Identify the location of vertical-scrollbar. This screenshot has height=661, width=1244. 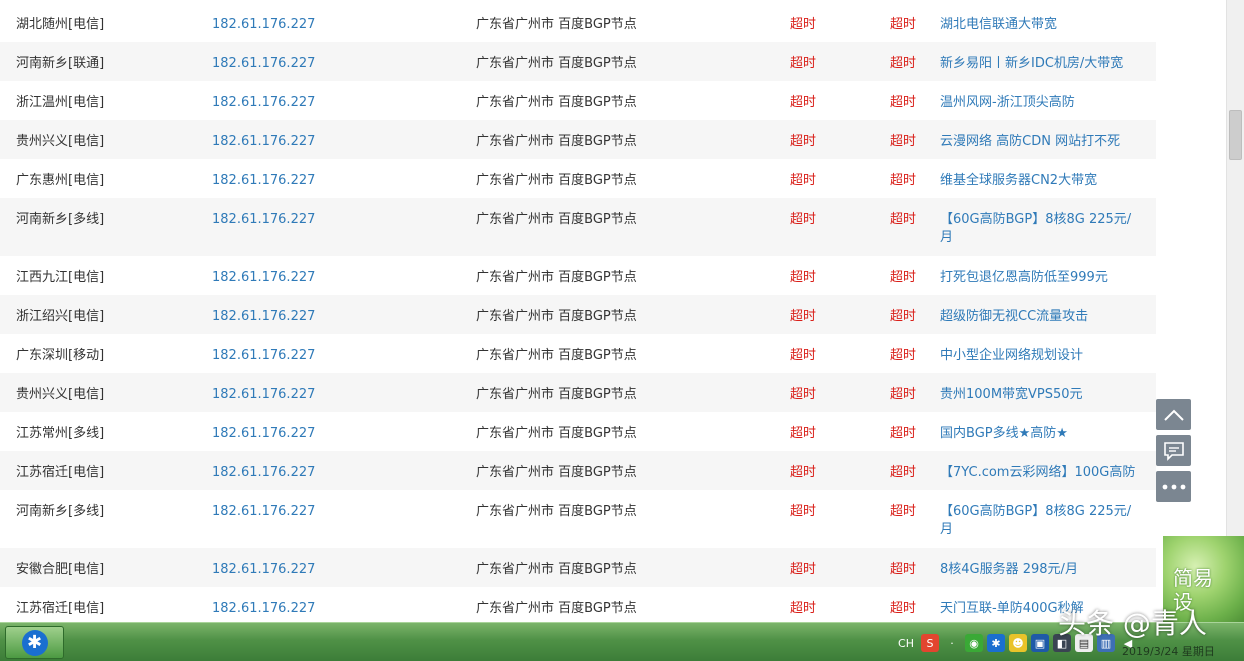
(1235, 311).